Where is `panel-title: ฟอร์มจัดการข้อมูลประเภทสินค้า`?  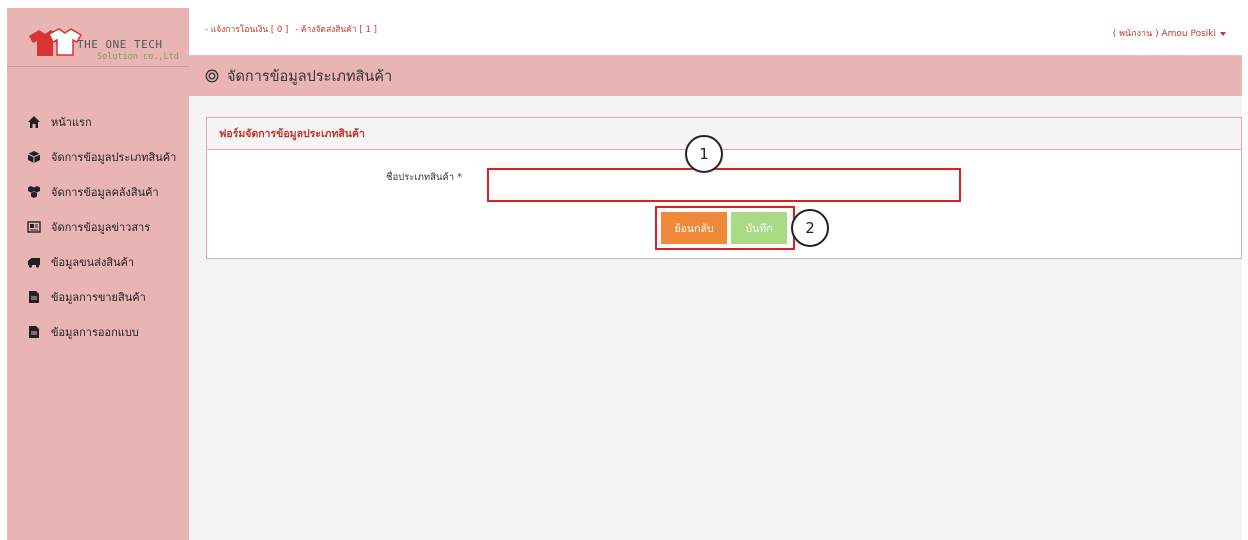
panel-title: ฟอร์มจัดการข้อมูลประเภทสินค้า is located at coordinates (292, 134).